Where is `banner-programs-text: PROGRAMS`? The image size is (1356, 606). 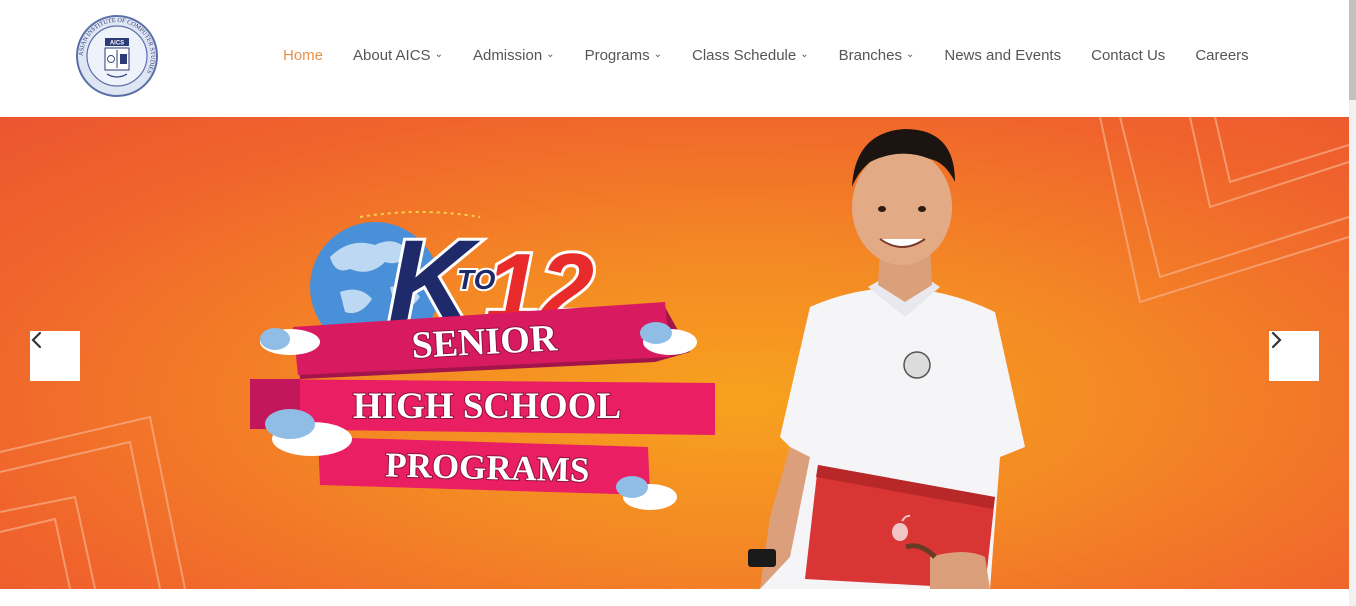
banner-programs-text: PROGRAMS is located at coordinates (487, 467).